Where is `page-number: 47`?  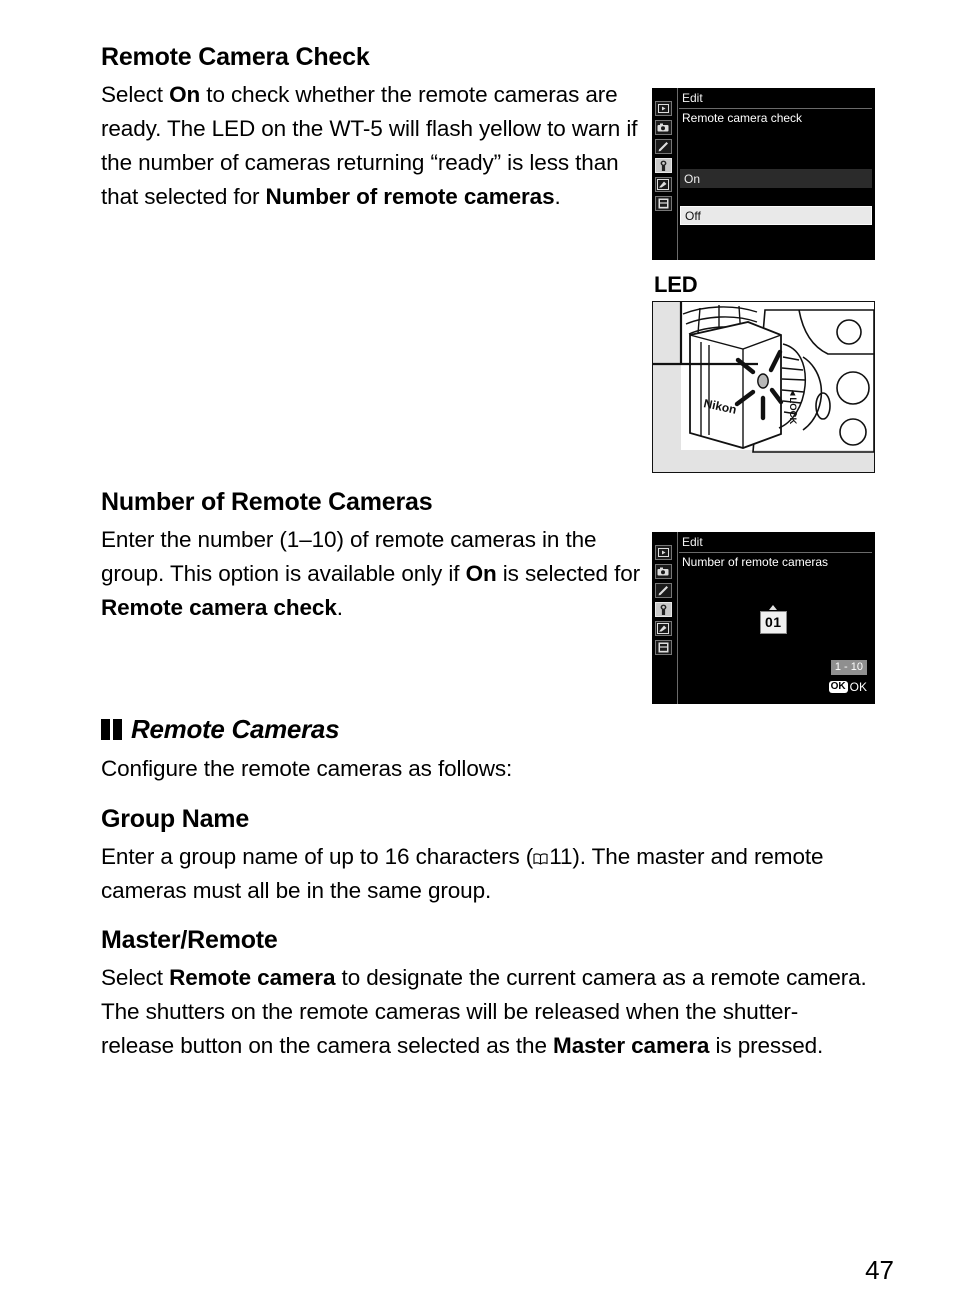
page-number: 47 is located at coordinates (879, 1270).